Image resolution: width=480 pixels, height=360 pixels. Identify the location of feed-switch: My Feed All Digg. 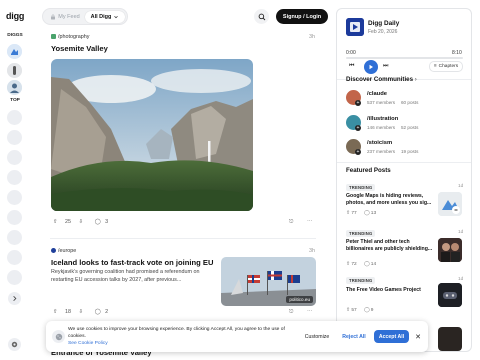
(85, 16).